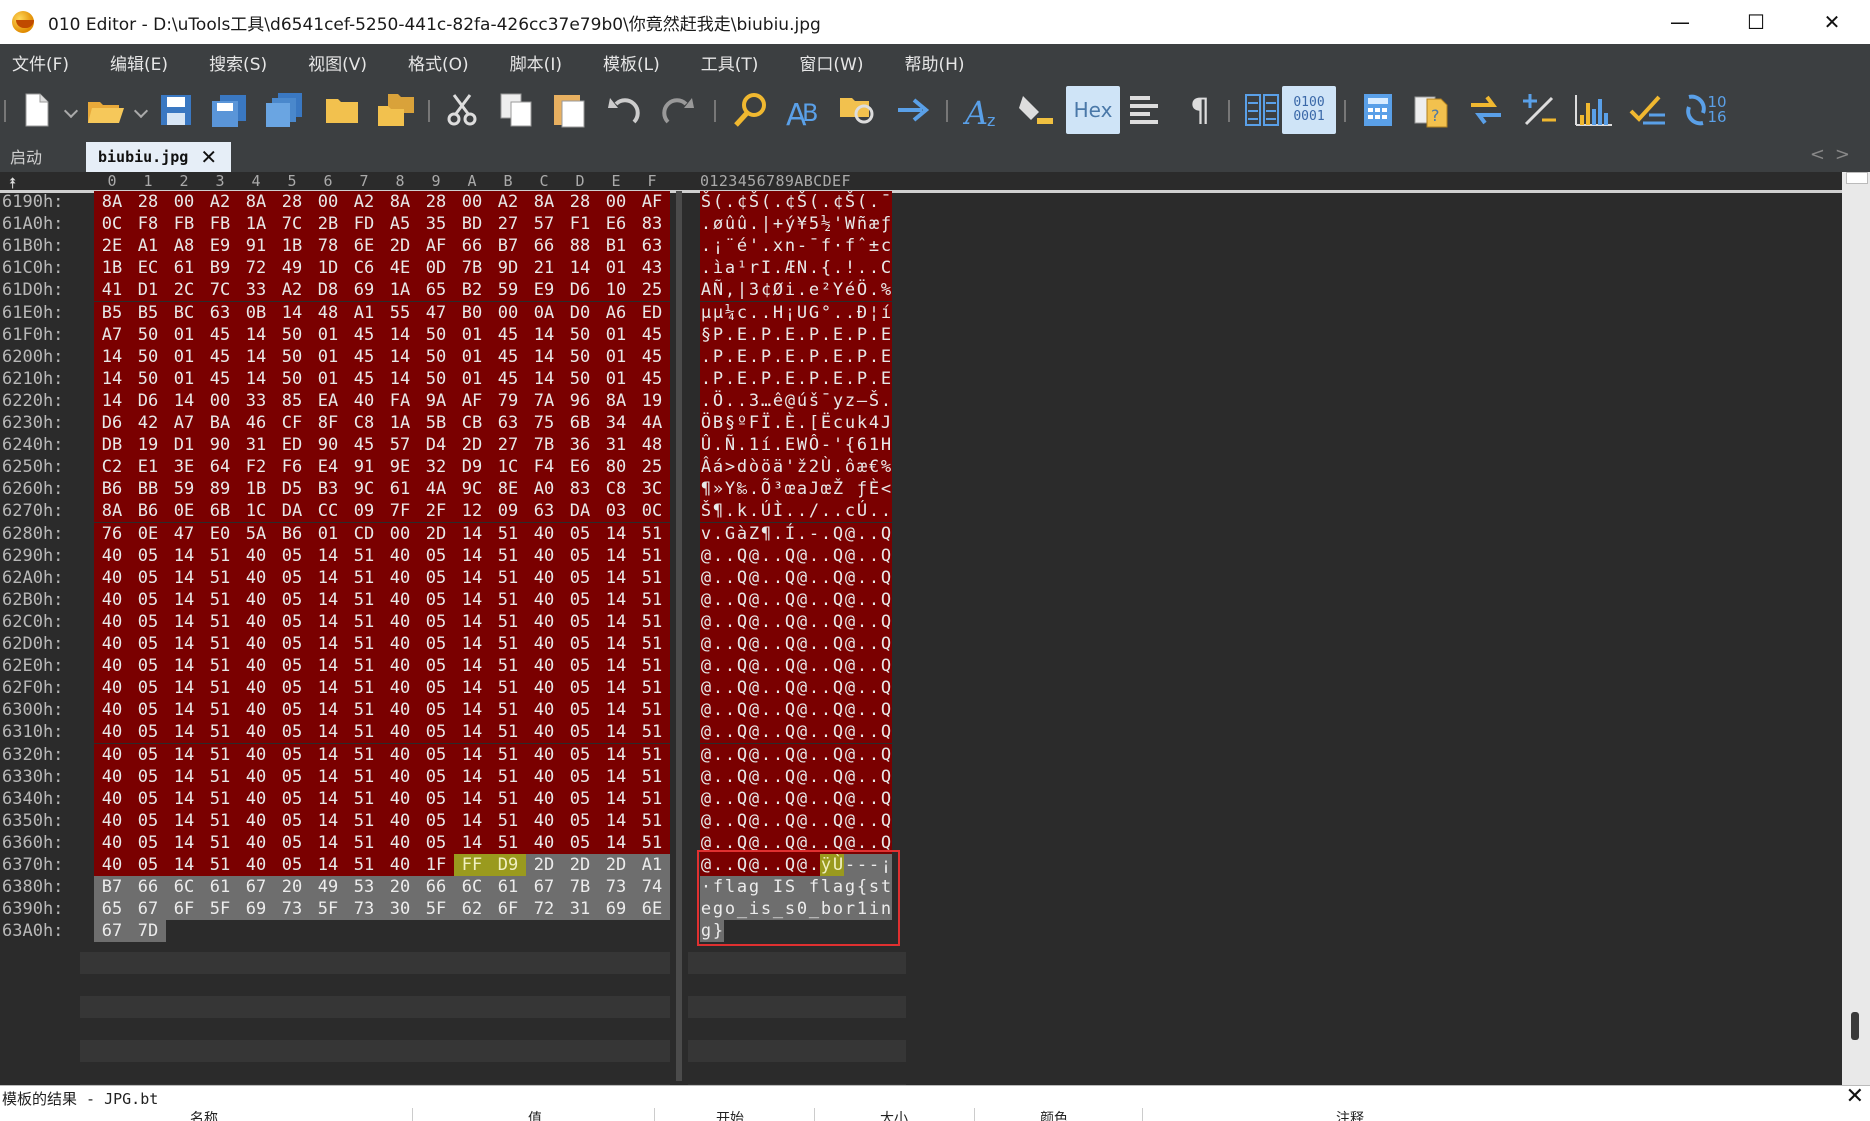 This screenshot has height=1121, width=1870. Describe the element at coordinates (292, 887) in the screenshot. I see `hex-byte: 20` at that location.